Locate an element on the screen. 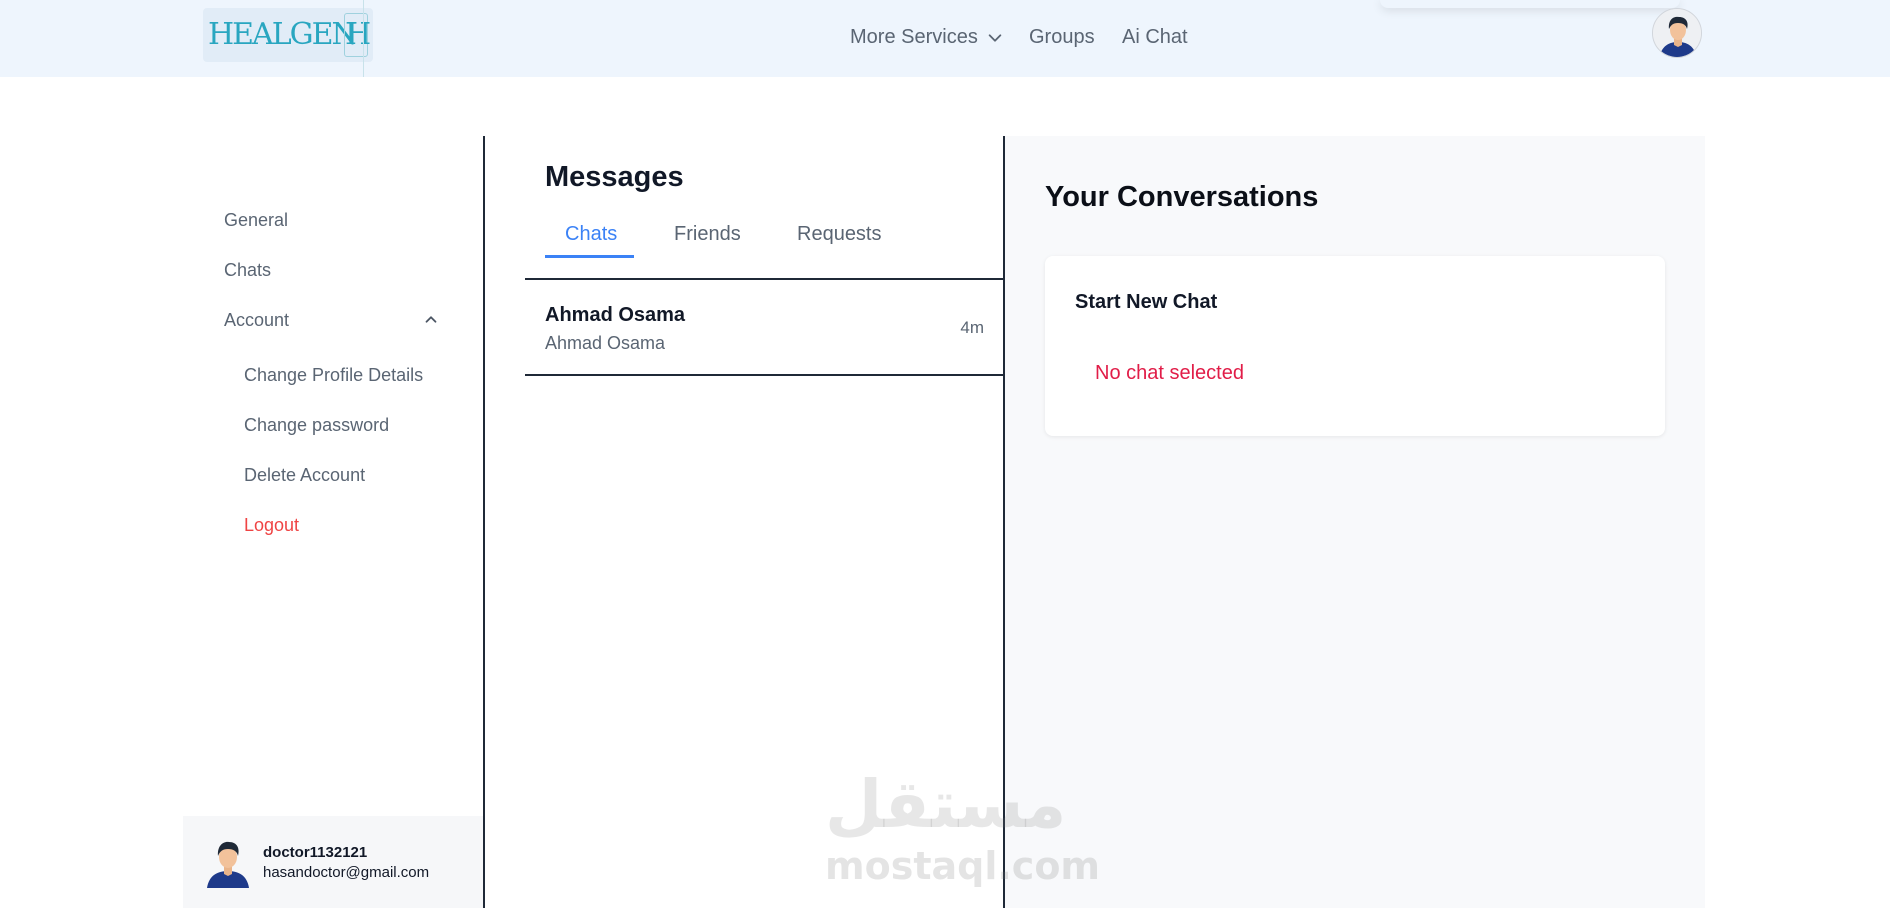  nav-groups: Groups is located at coordinates (1062, 37).